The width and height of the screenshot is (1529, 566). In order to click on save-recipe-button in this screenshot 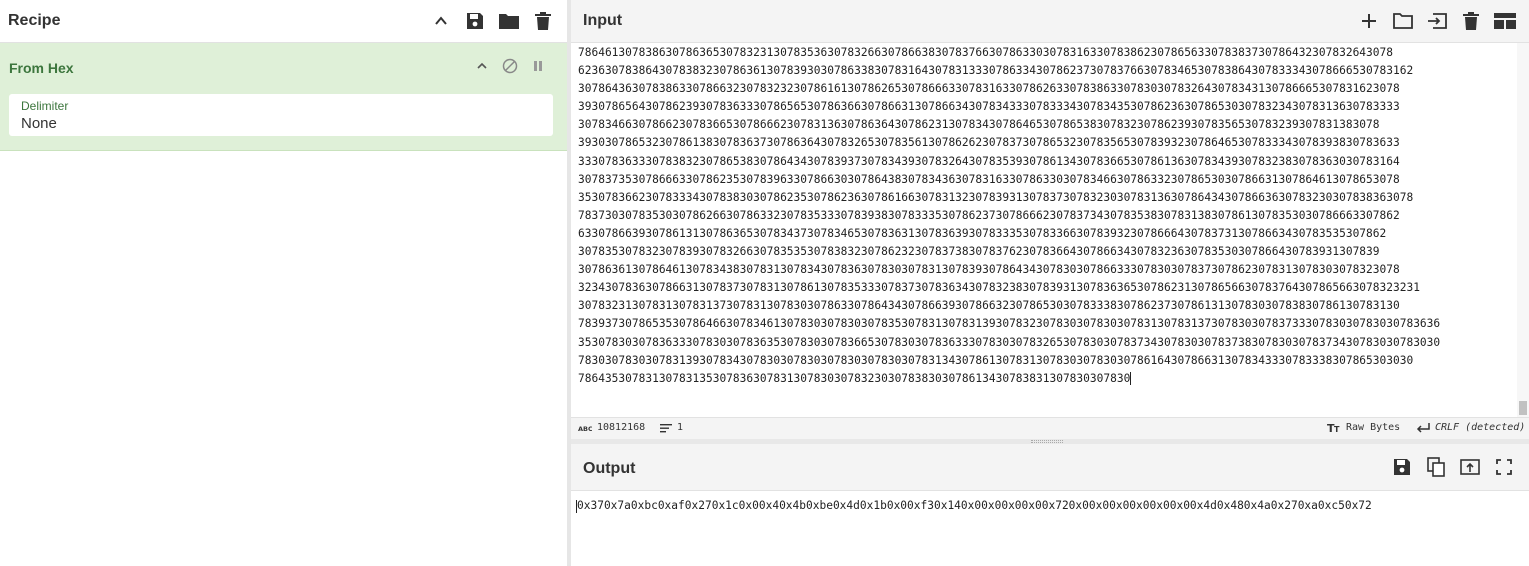, I will do `click(475, 21)`.